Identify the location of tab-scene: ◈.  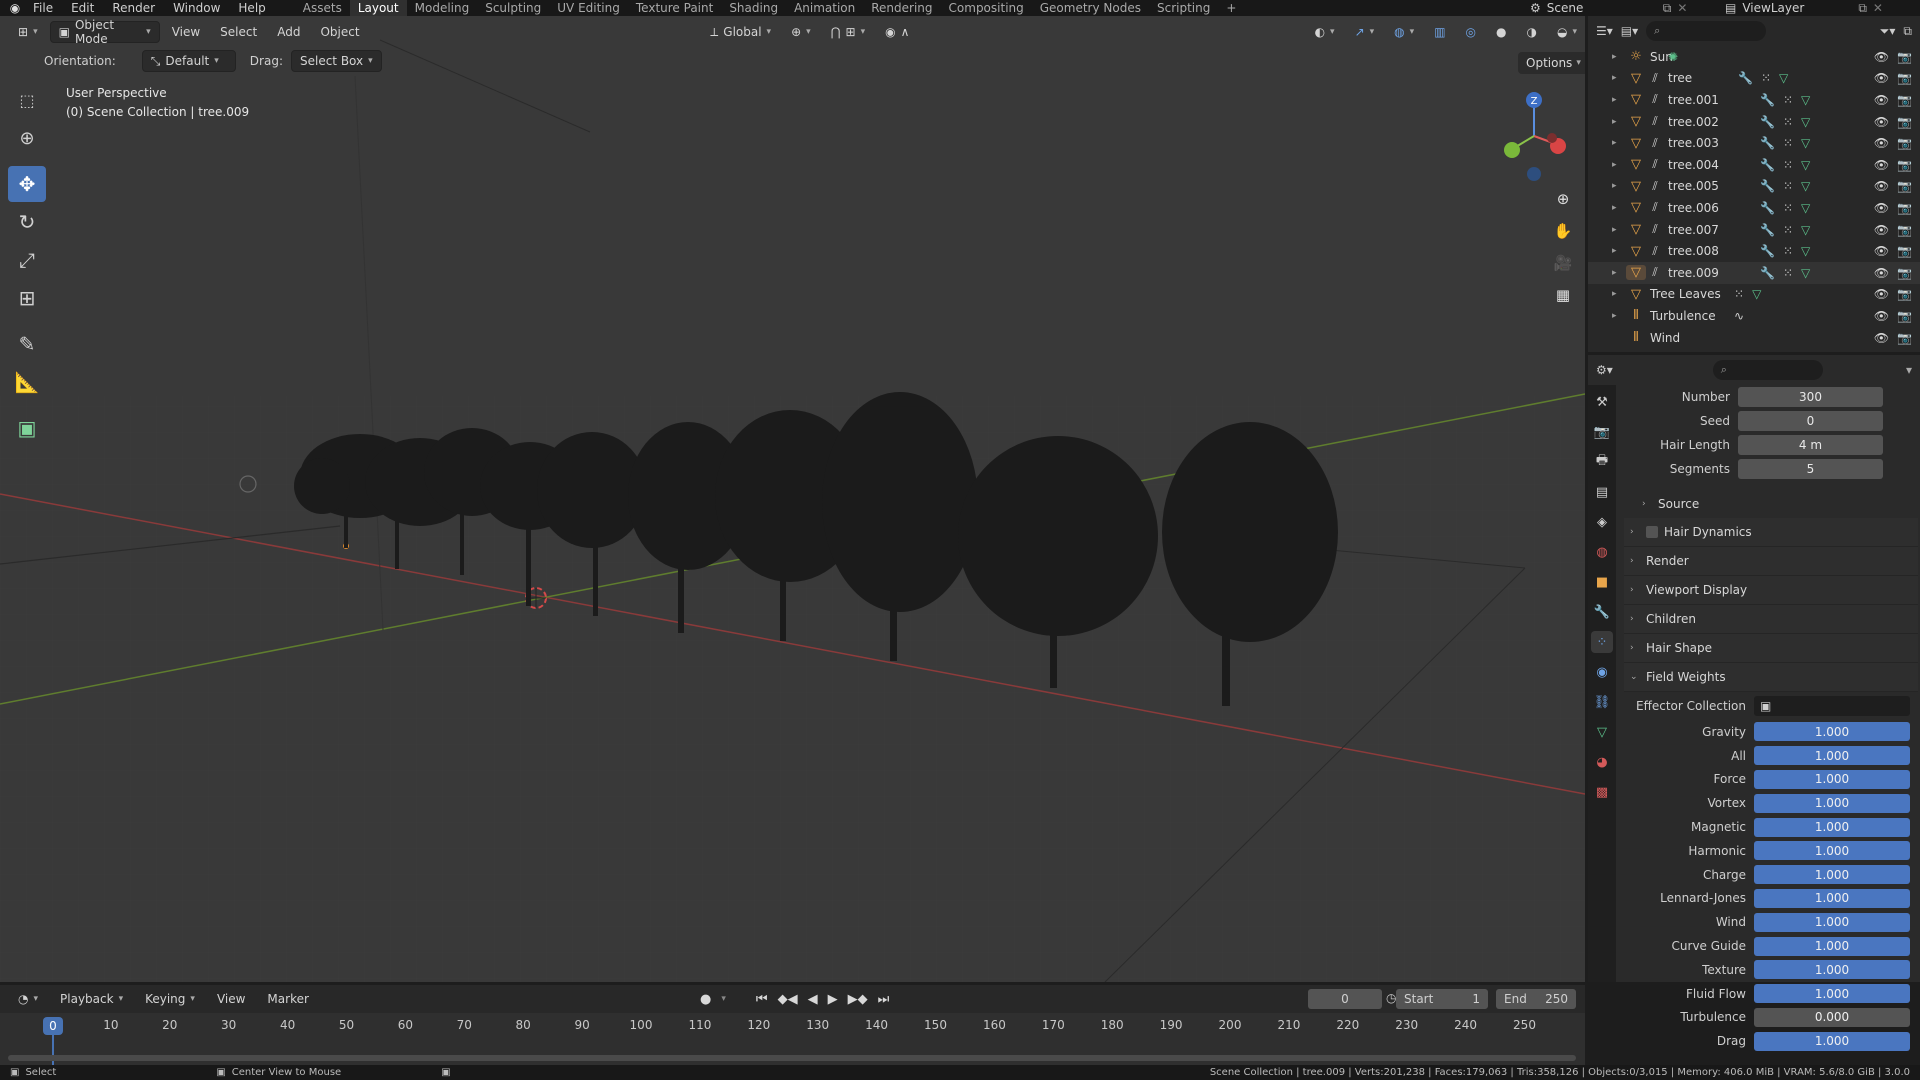
(1602, 522).